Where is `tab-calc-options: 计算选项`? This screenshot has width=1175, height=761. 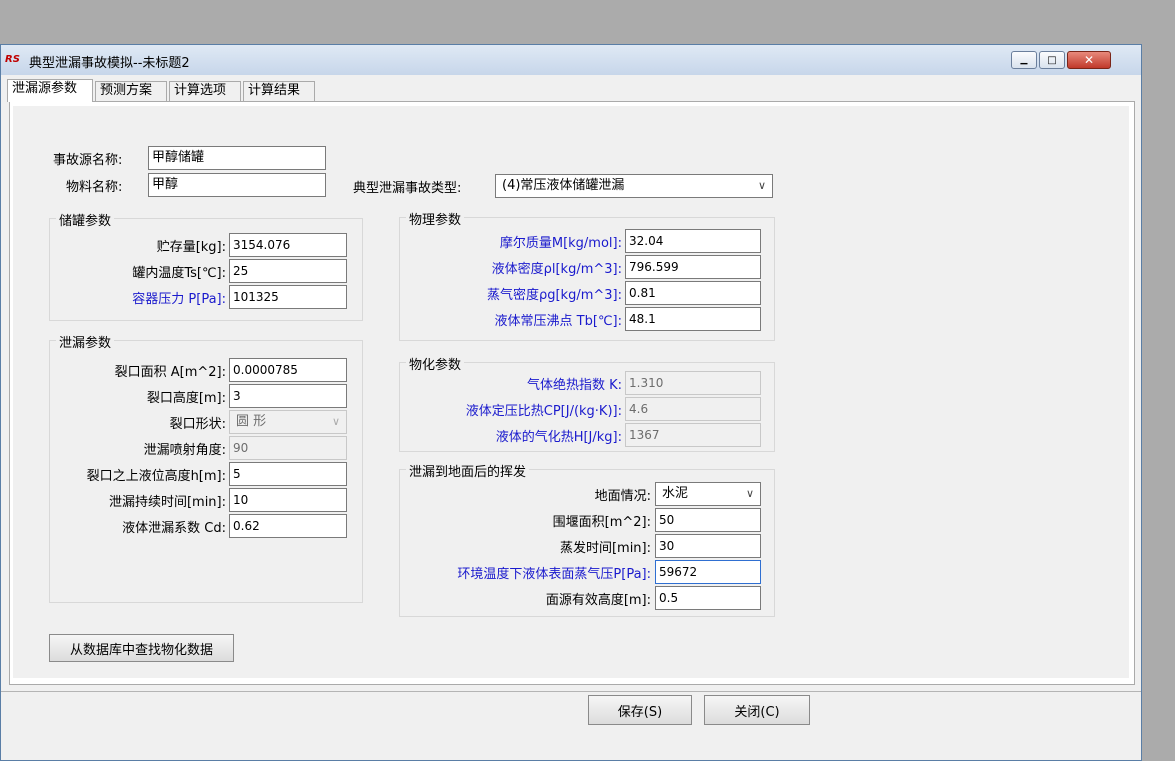
tab-calc-options: 计算选项 is located at coordinates (205, 91).